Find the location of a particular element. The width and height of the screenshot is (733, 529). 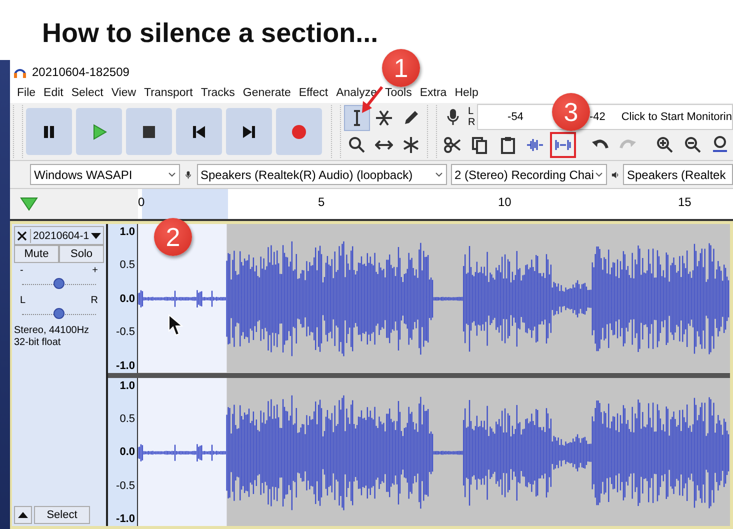

meter-tick-label: -42 is located at coordinates (597, 117).